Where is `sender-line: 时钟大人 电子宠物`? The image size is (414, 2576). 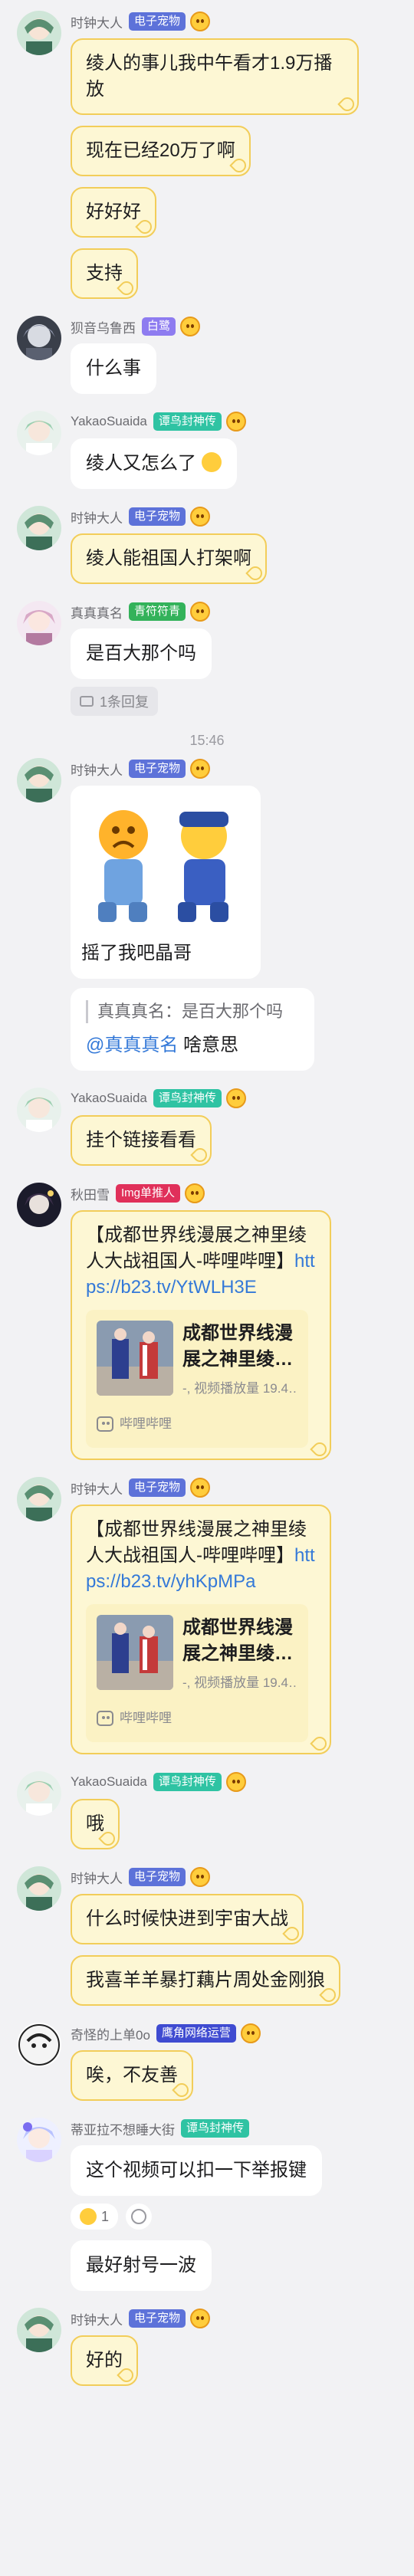
sender-line: 时钟大人 电子宠物 is located at coordinates (219, 768).